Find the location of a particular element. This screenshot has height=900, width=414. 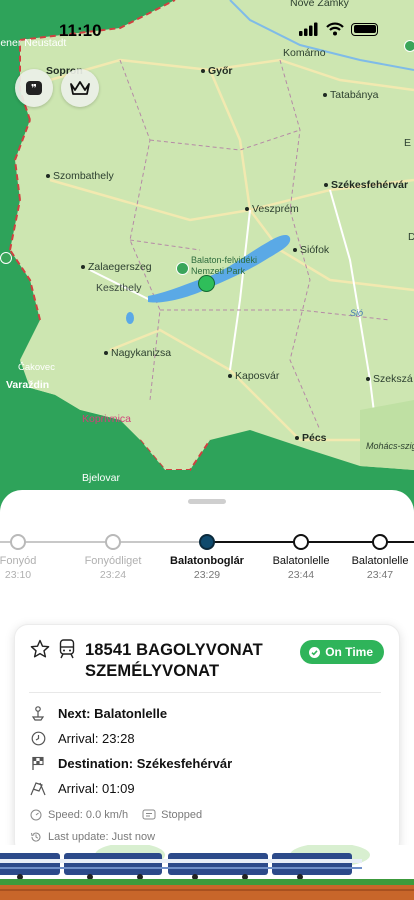

river-label: Sió is located at coordinates (357, 313).